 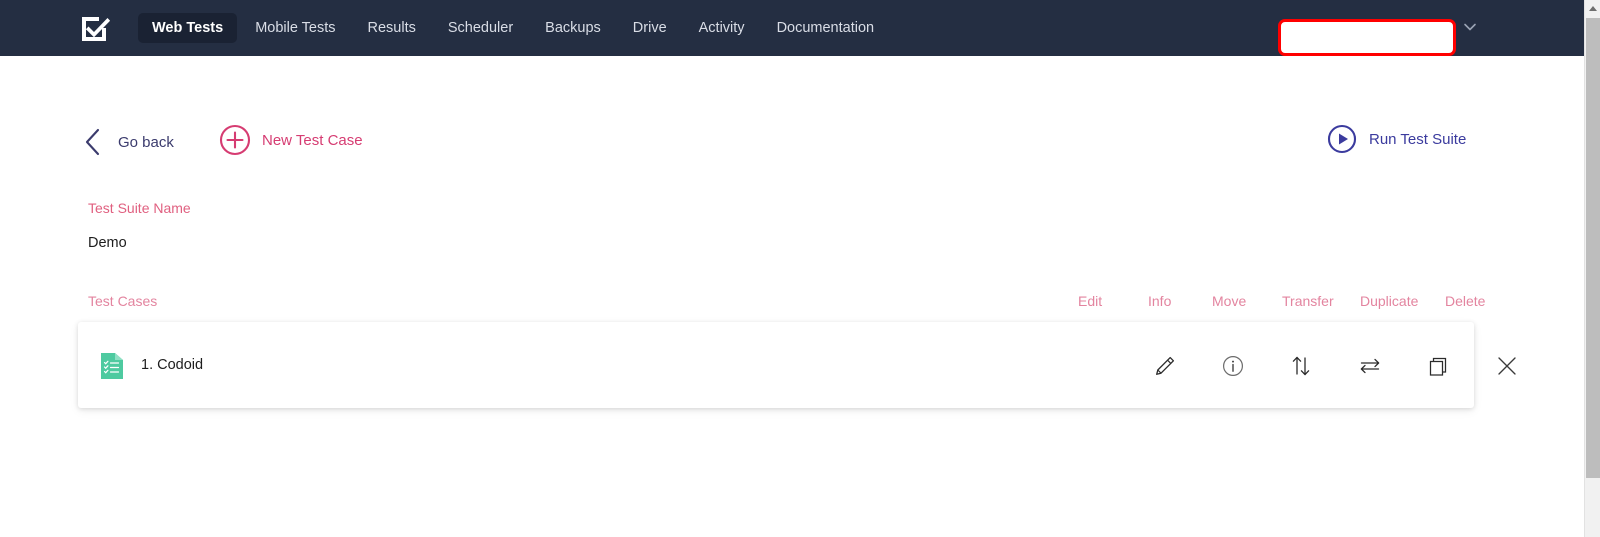 What do you see at coordinates (112, 366) in the screenshot?
I see `test-case-document-icon` at bounding box center [112, 366].